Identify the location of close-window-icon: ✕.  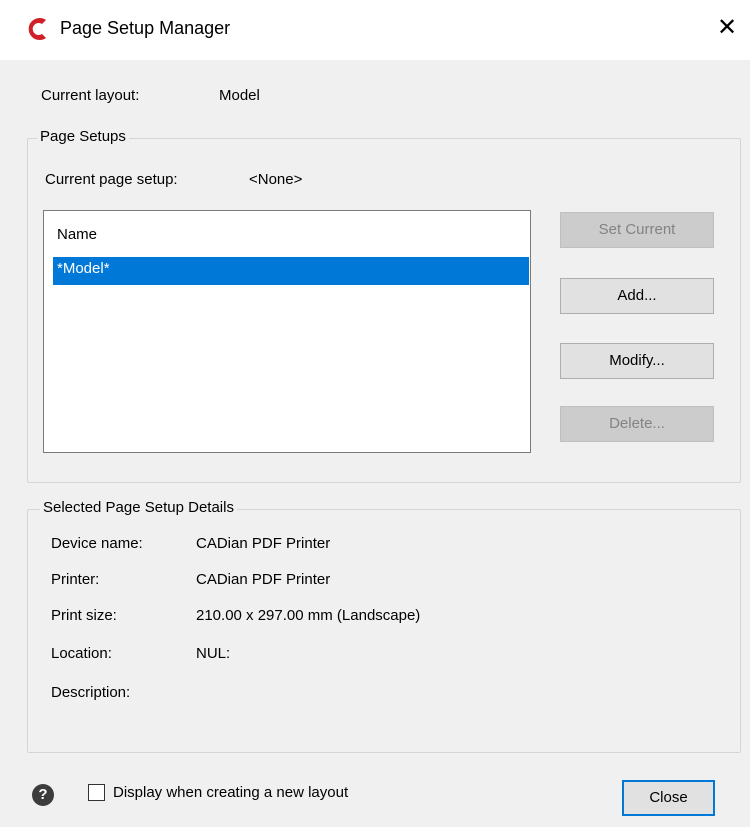
(727, 28).